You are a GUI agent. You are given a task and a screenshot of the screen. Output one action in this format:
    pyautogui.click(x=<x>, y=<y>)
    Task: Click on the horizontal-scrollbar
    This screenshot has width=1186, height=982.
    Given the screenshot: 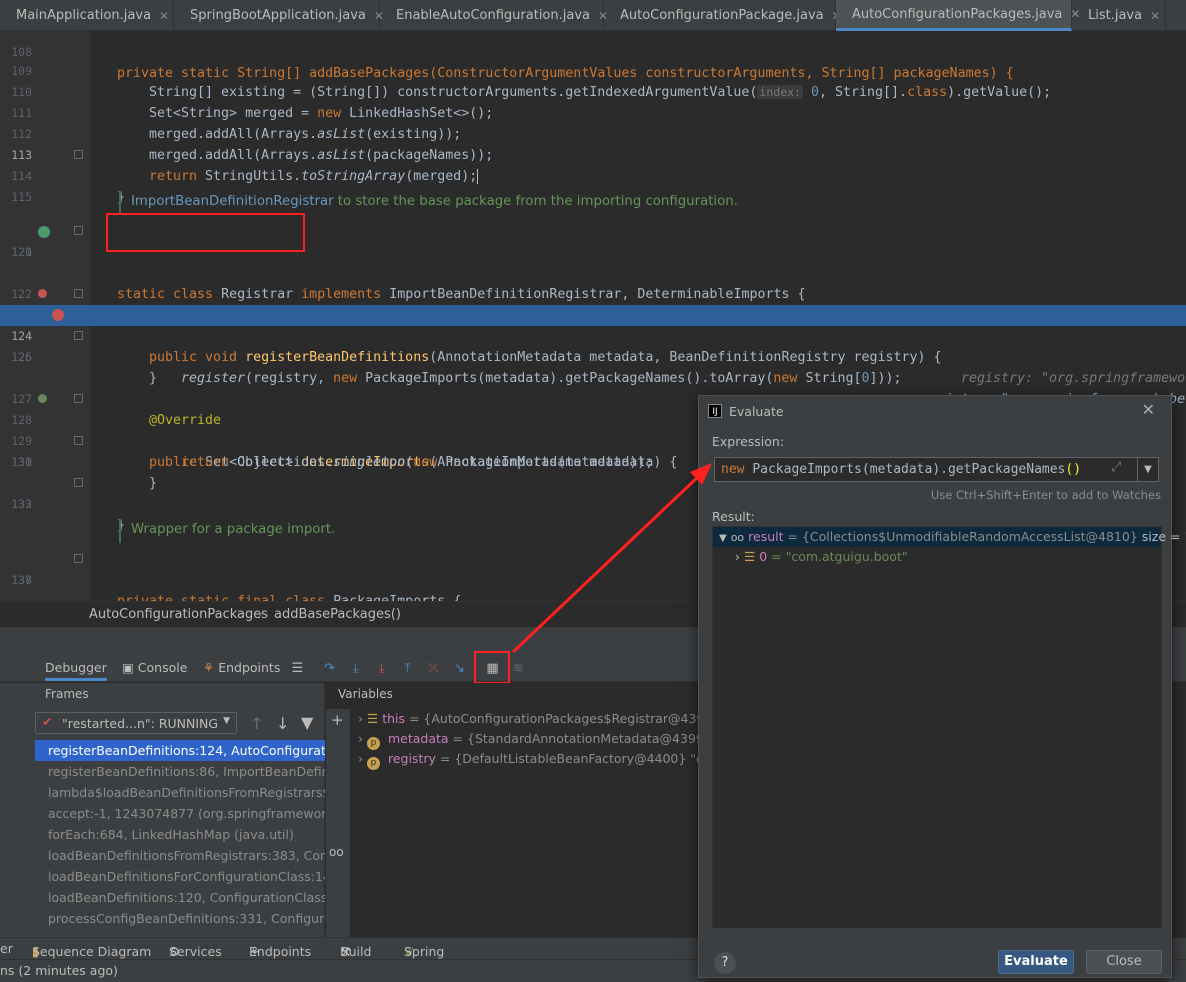 What is the action you would take?
    pyautogui.click(x=937, y=933)
    